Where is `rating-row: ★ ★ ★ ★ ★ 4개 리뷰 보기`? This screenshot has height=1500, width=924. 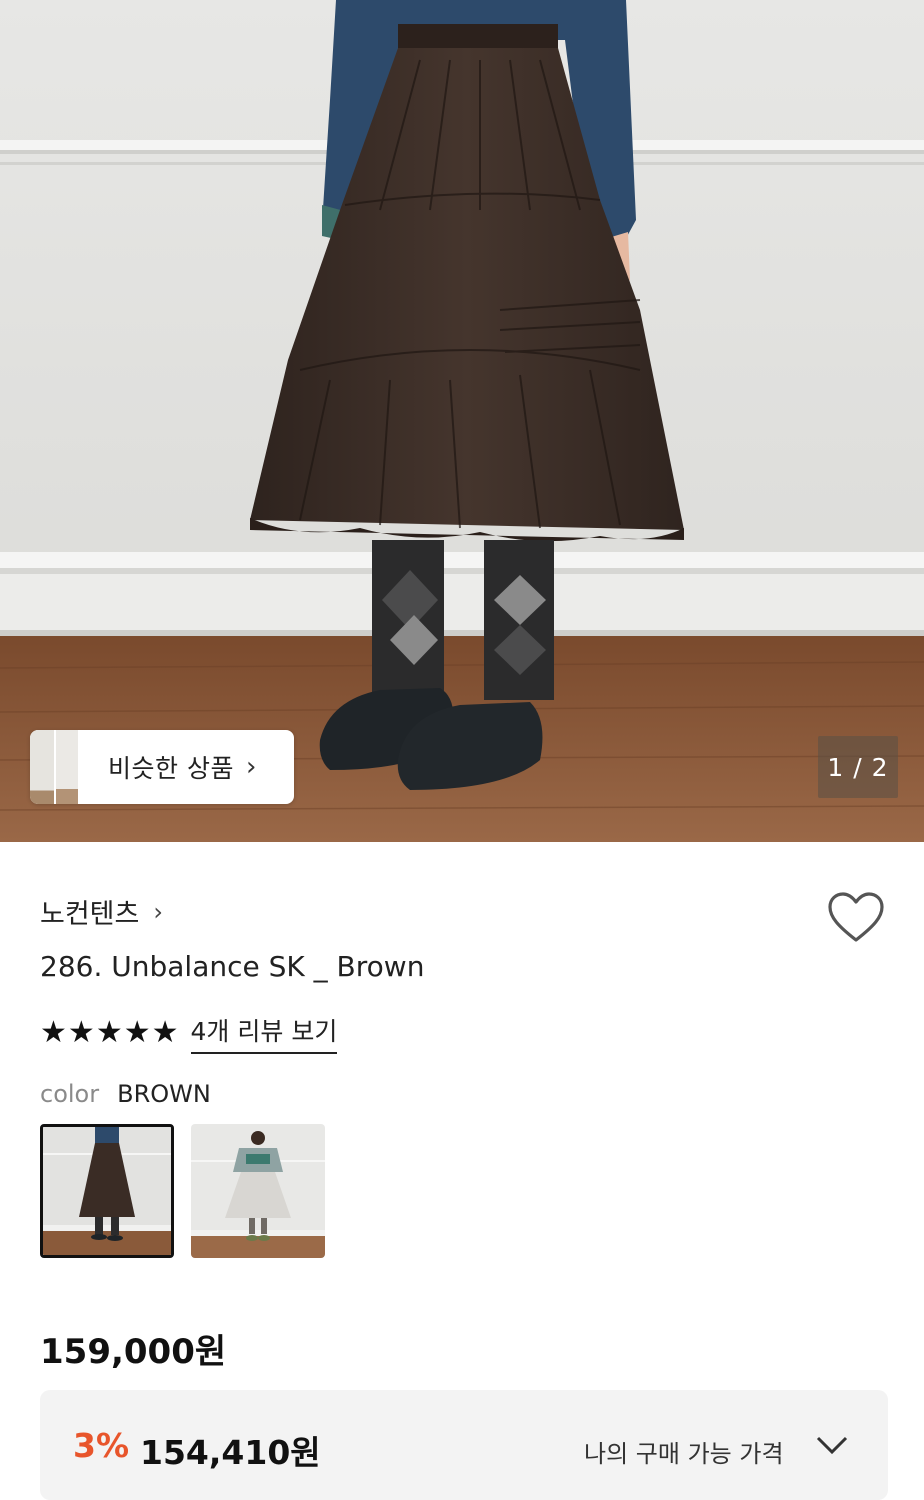 rating-row: ★ ★ ★ ★ ★ 4개 리뷰 보기 is located at coordinates (189, 1033).